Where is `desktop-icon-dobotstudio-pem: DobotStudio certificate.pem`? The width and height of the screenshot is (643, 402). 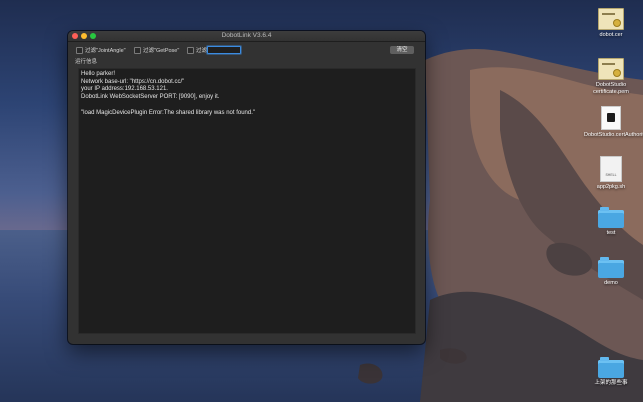 desktop-icon-dobotstudio-pem: DobotStudio certificate.pem is located at coordinates (611, 76).